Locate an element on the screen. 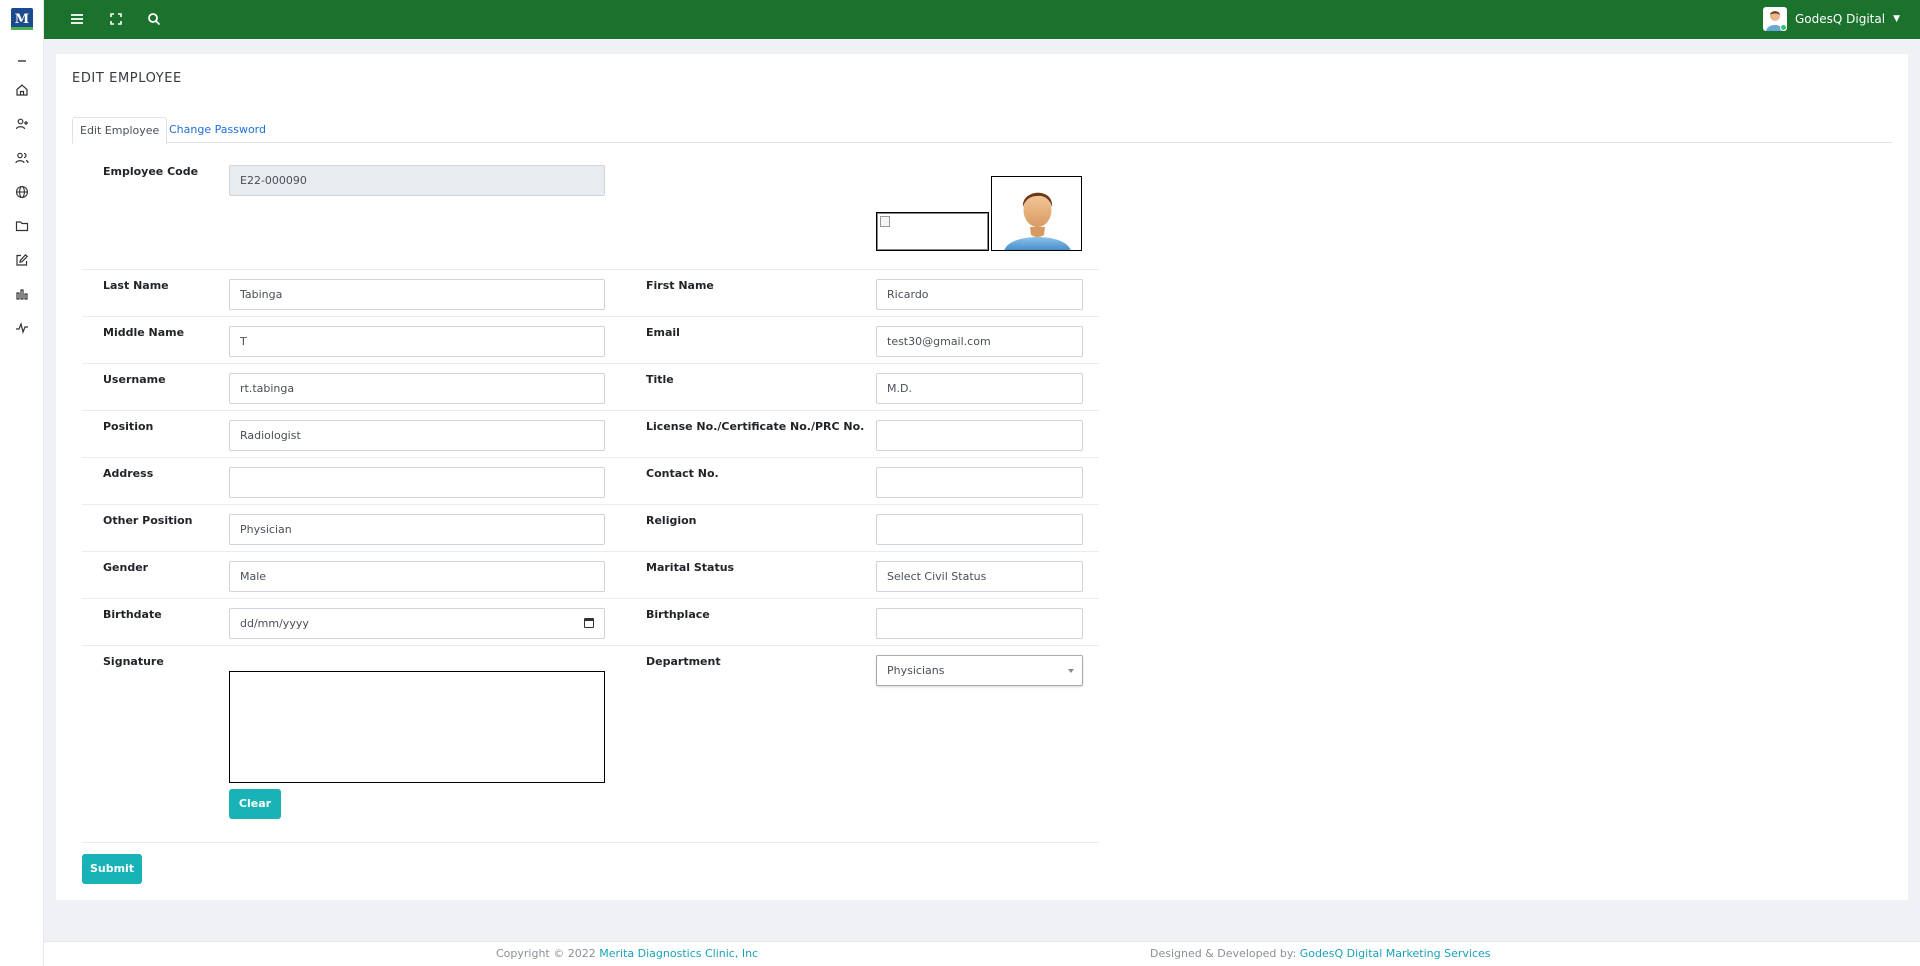  globe-icon is located at coordinates (22, 192).